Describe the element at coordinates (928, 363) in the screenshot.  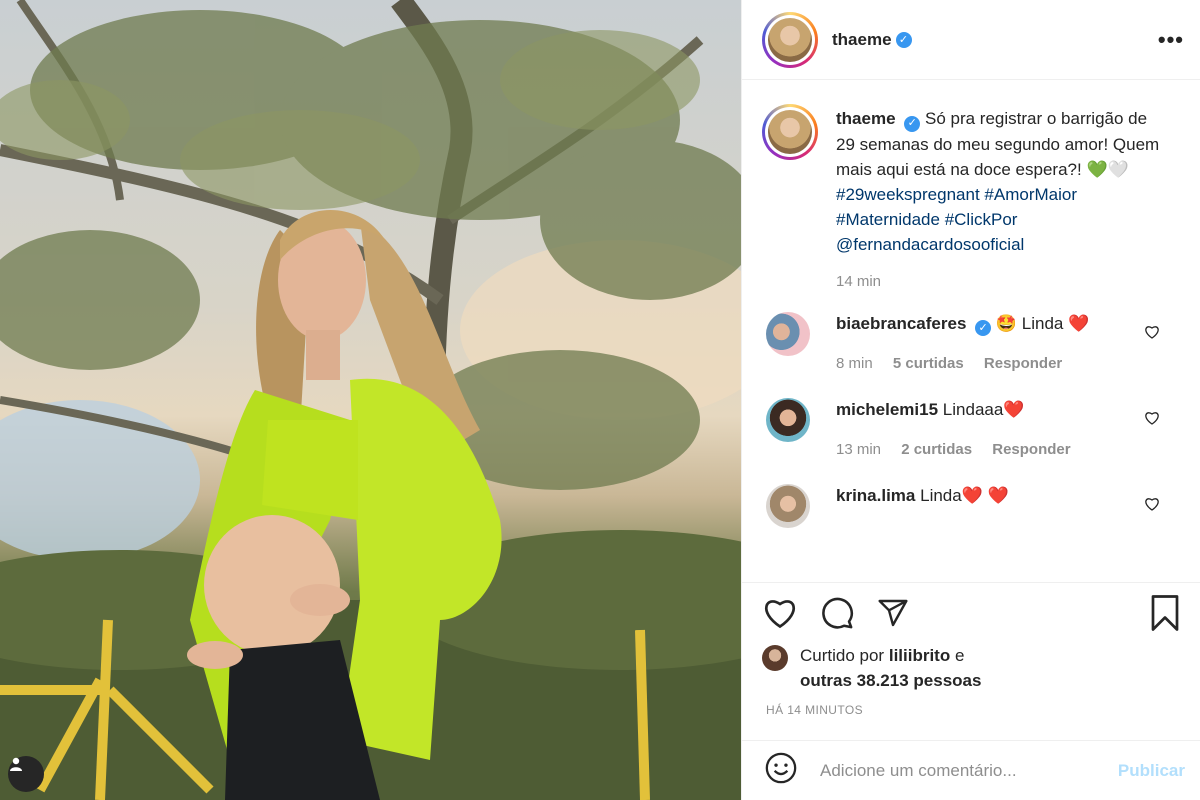
I see `comment-likes: 5 curtidas` at that location.